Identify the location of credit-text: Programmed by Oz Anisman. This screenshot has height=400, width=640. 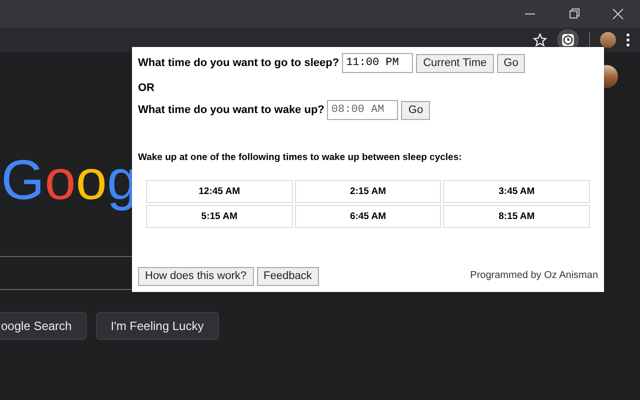
(534, 276).